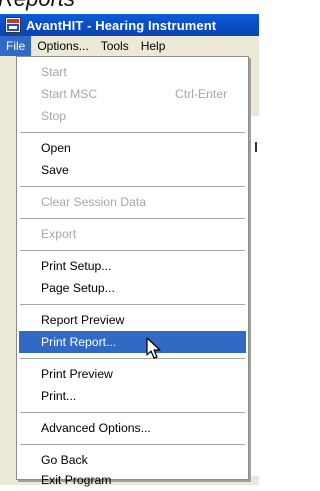  What do you see at coordinates (77, 374) in the screenshot?
I see `menu-item-label: Print Preview` at bounding box center [77, 374].